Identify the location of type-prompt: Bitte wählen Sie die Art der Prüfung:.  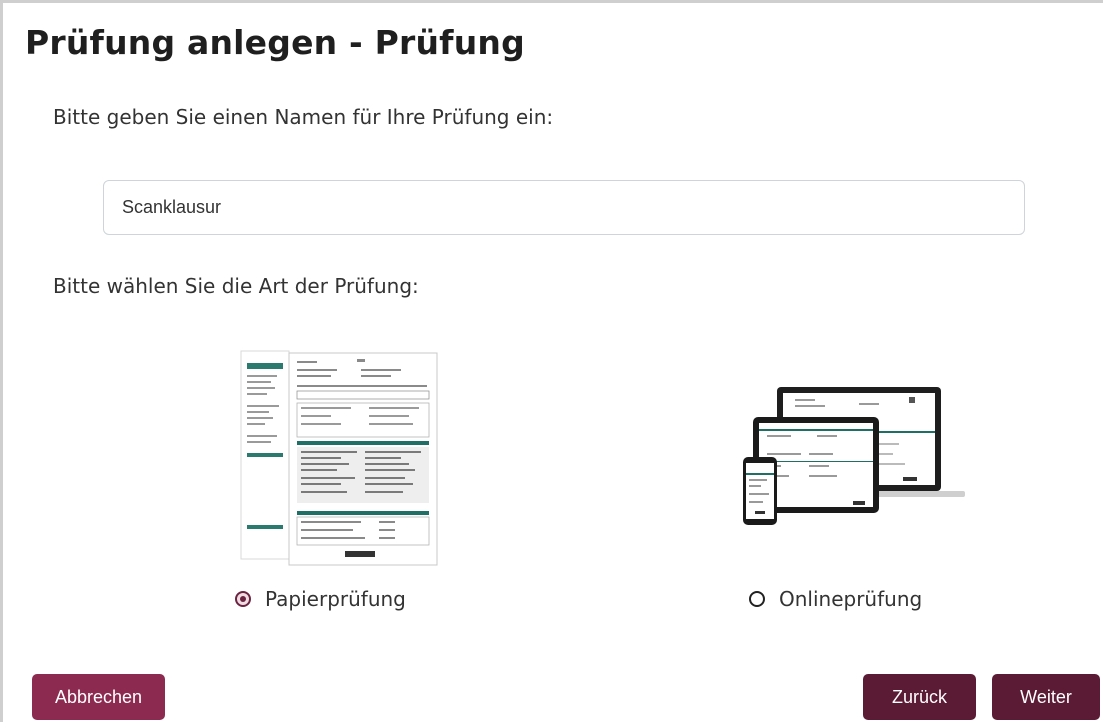
(236, 286).